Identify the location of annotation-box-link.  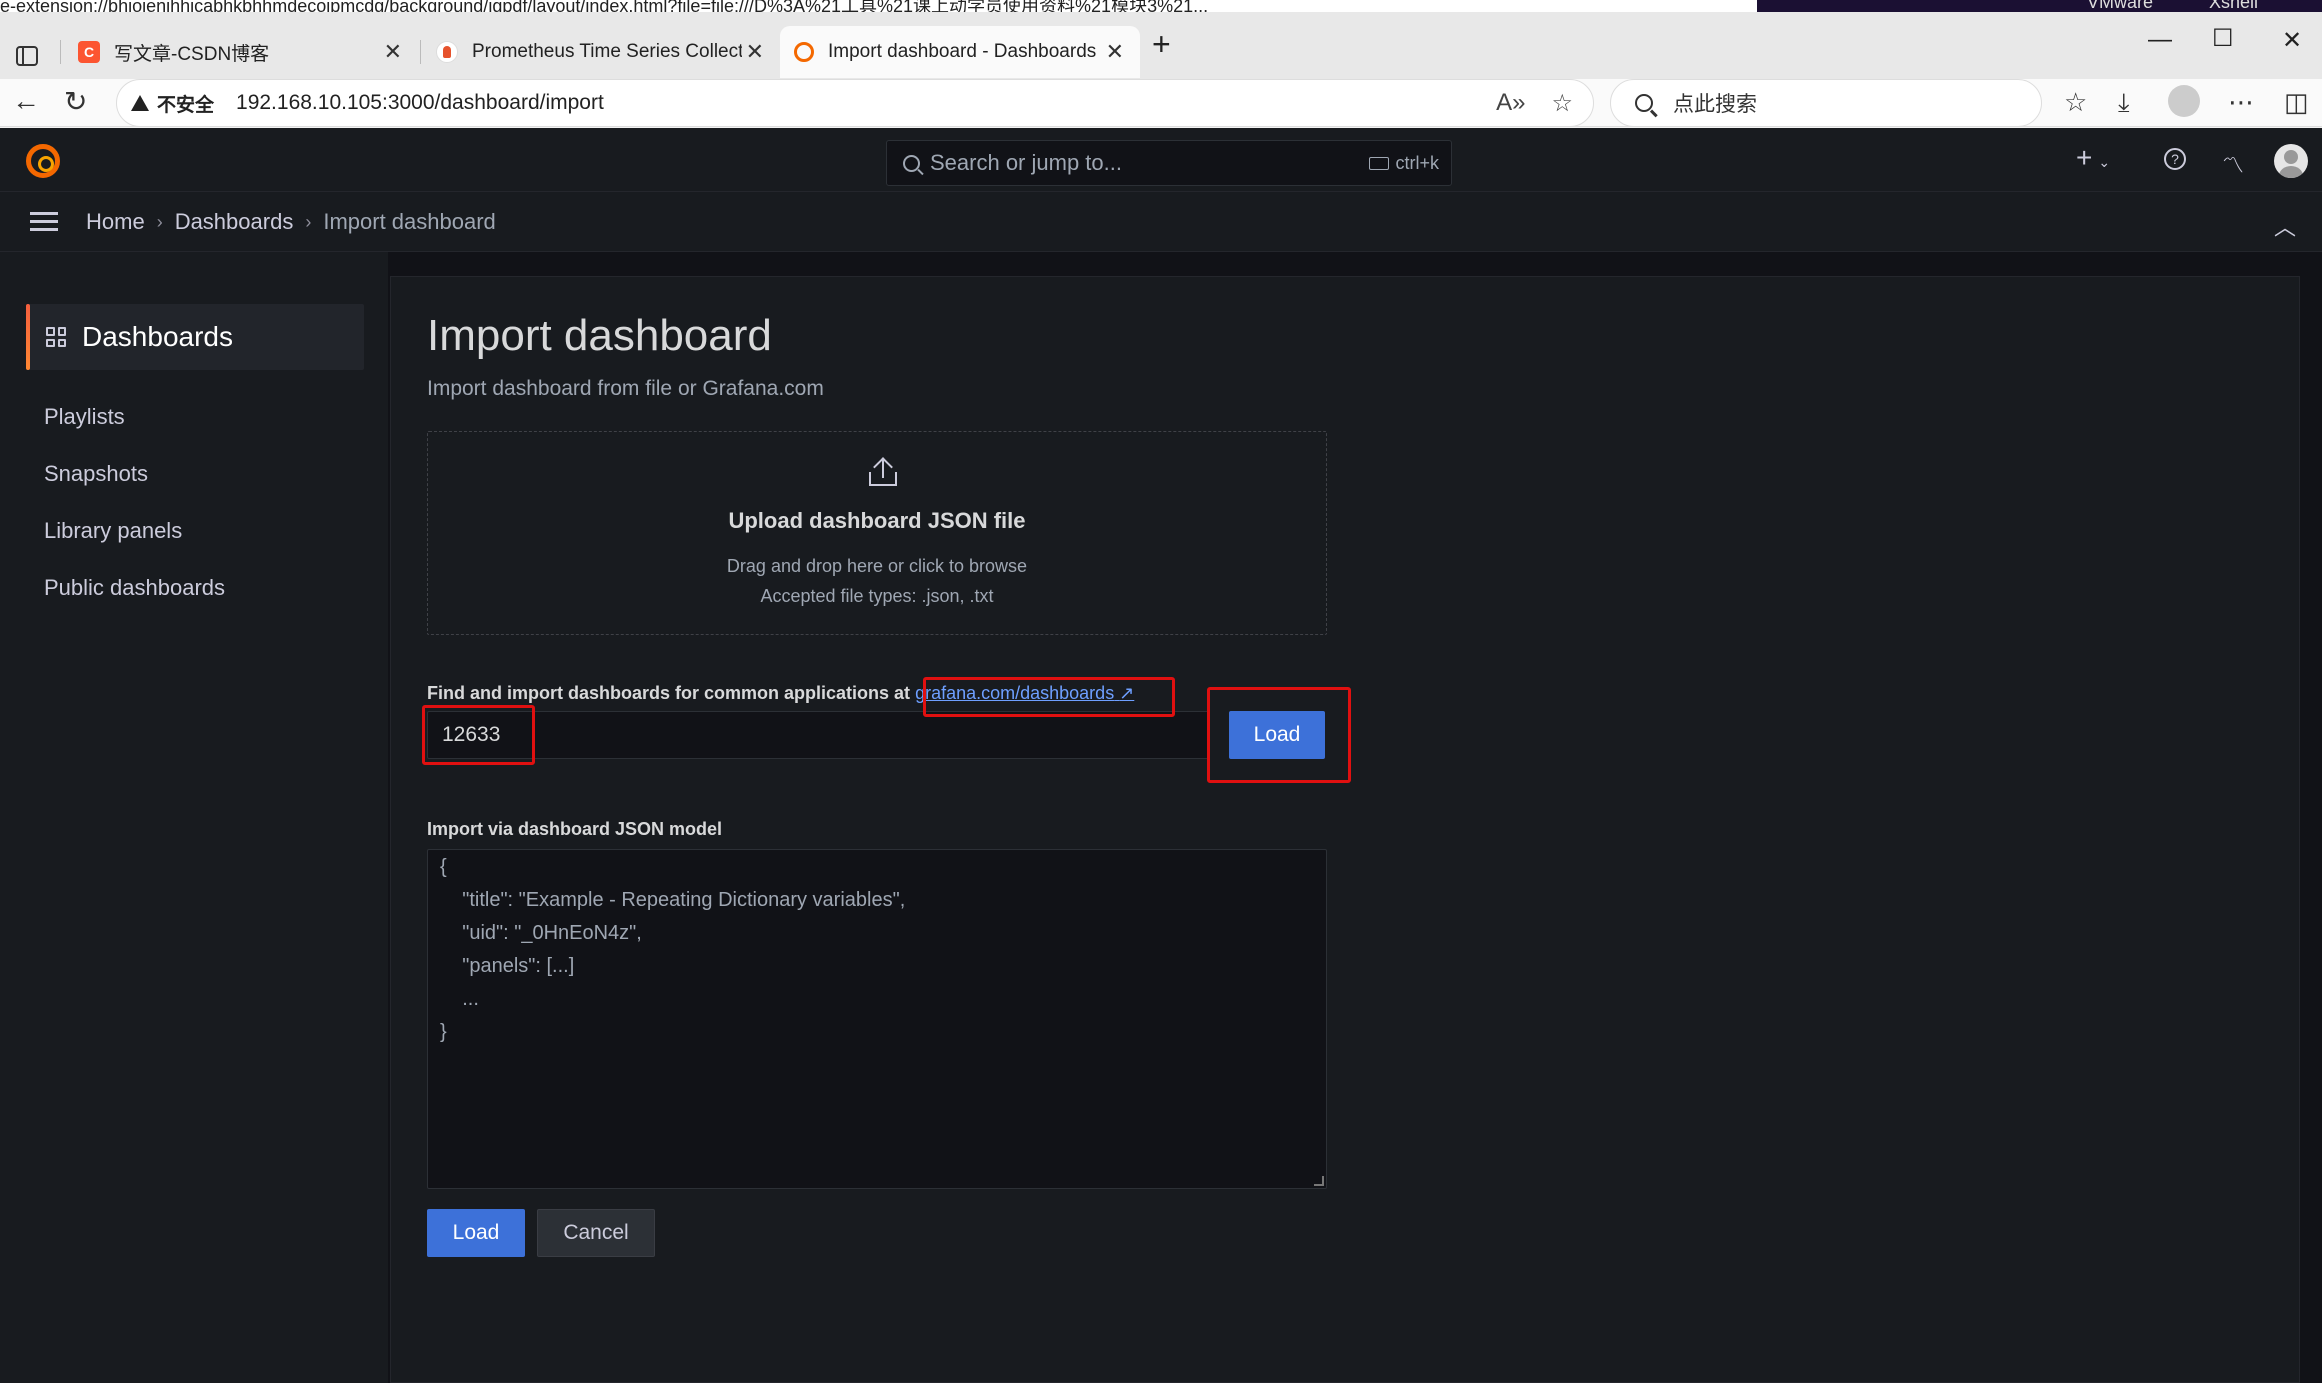
(1049, 697).